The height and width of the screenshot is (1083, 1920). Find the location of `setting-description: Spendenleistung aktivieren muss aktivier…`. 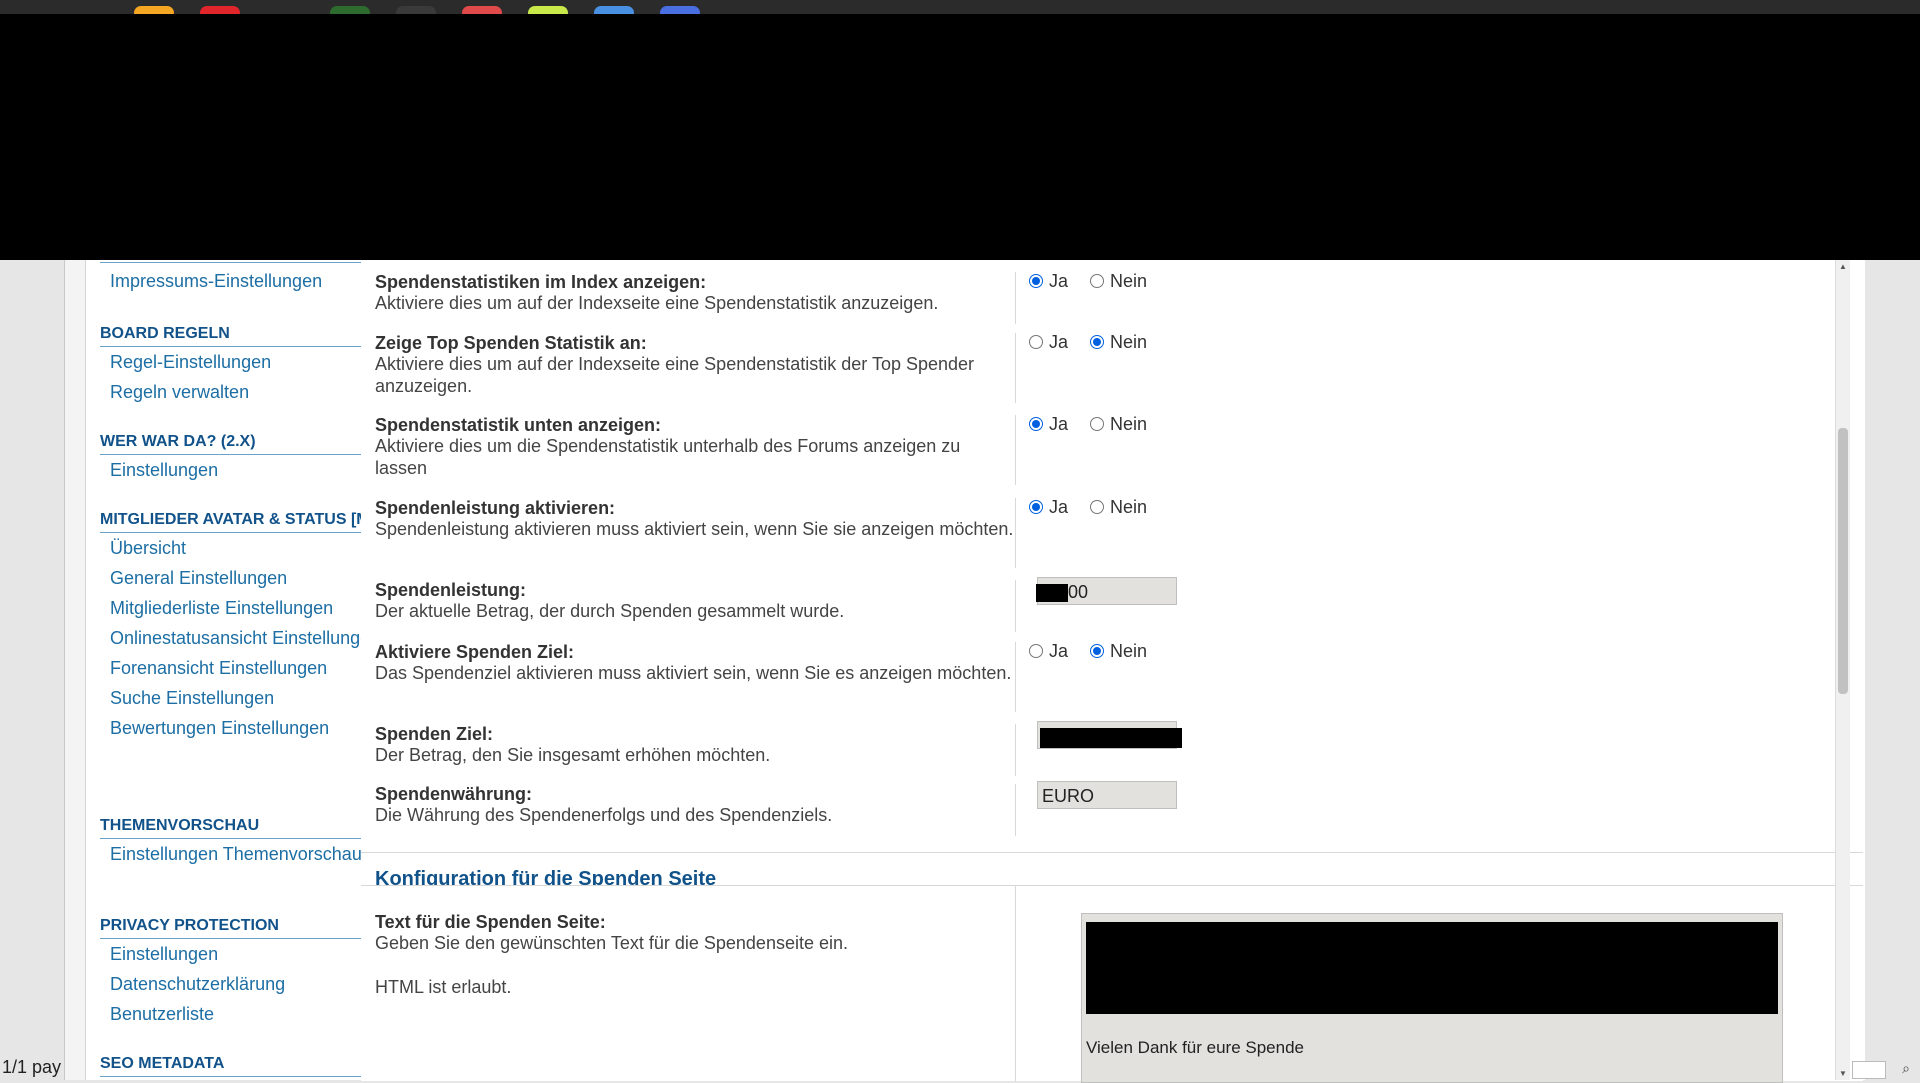

setting-description: Spendenleistung aktivieren muss aktivier… is located at coordinates (694, 529).